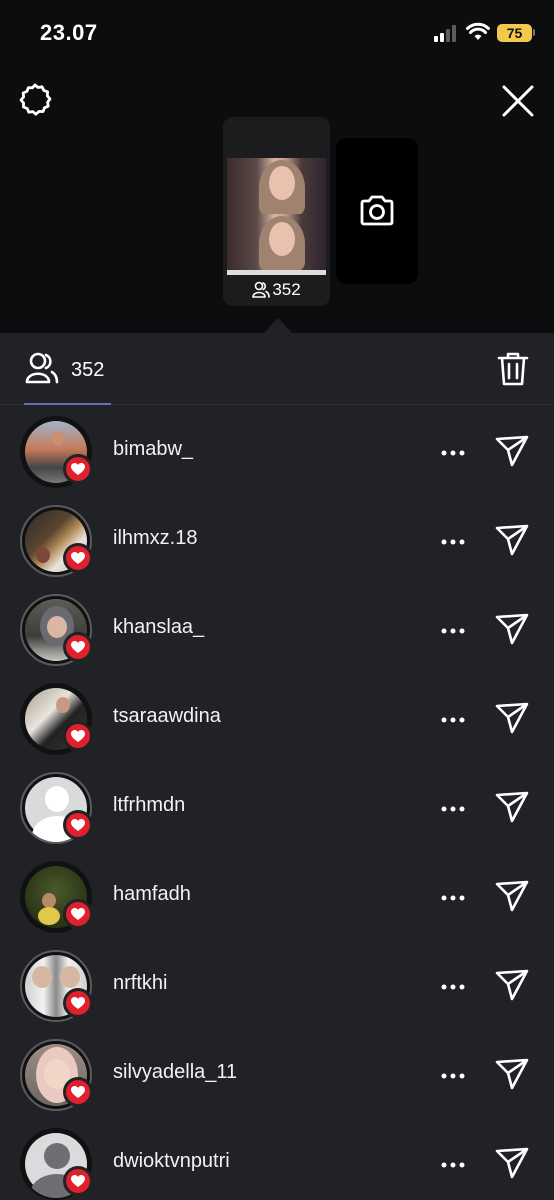 The height and width of the screenshot is (1200, 554). I want to click on viewers-tab-indicator, so click(67, 404).